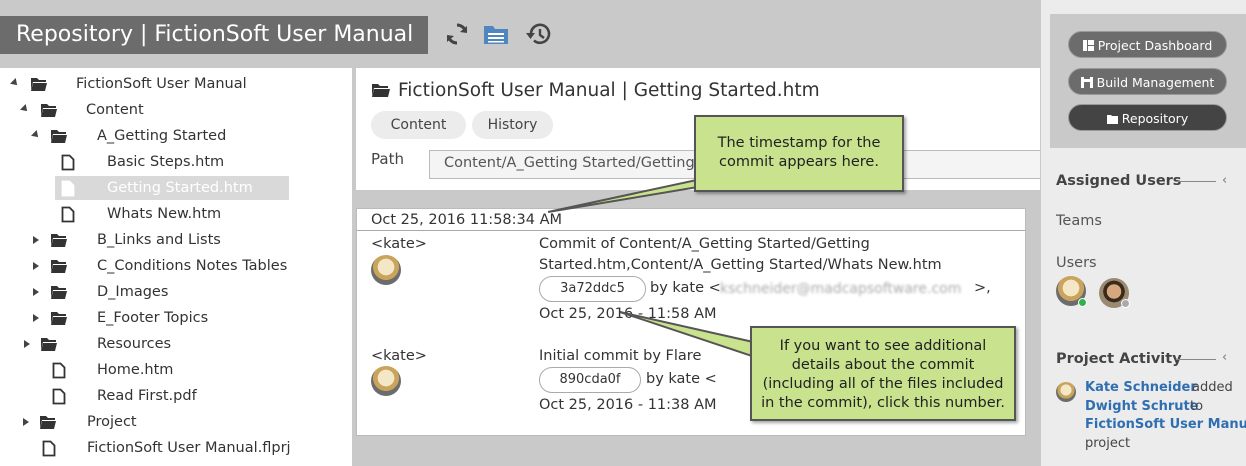 The height and width of the screenshot is (466, 1246). What do you see at coordinates (159, 240) in the screenshot?
I see `tree-item-label: B_Links and Lists` at bounding box center [159, 240].